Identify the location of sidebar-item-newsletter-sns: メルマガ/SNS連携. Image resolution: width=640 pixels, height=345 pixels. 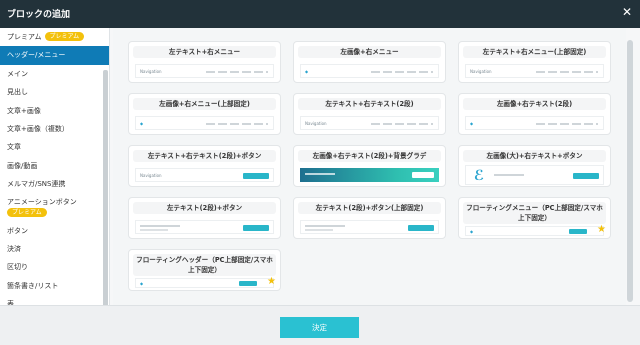
(54, 184).